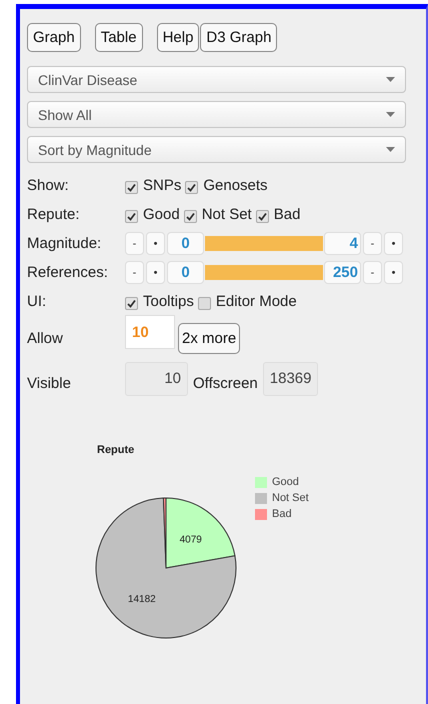  I want to click on offscreen-count: 18369, so click(290, 379).